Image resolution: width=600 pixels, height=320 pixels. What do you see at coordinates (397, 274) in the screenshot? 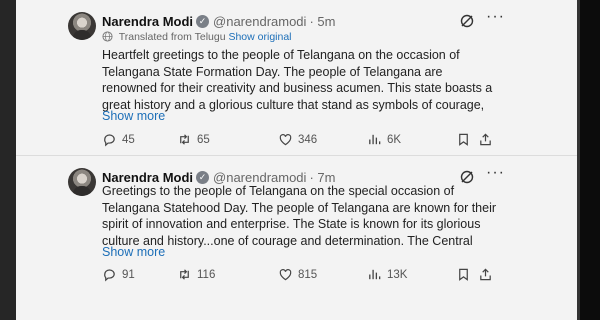
I see `view-count: 13K` at bounding box center [397, 274].